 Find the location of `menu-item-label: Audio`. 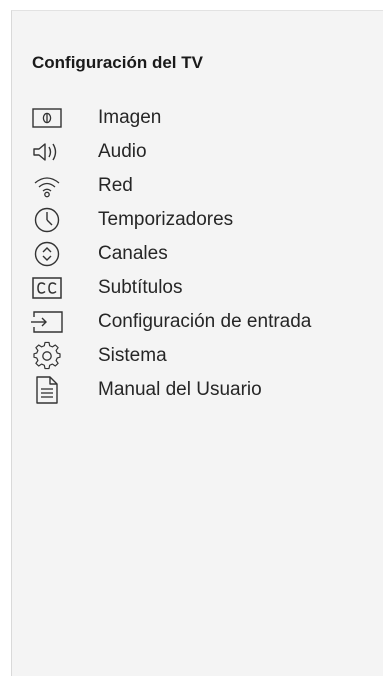

menu-item-label: Audio is located at coordinates (122, 151).